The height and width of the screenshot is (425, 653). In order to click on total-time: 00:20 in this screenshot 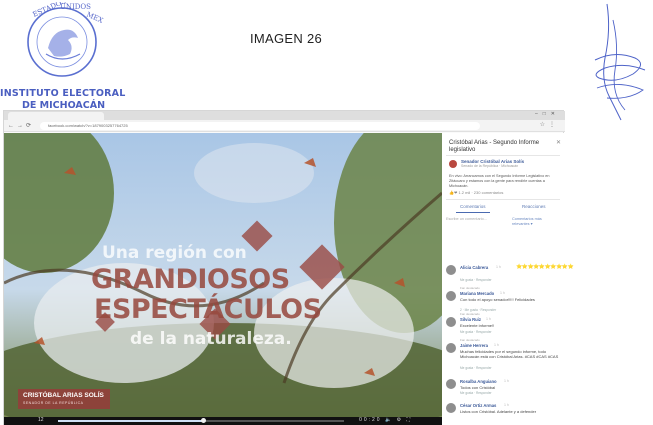, I will do `click(370, 420)`.